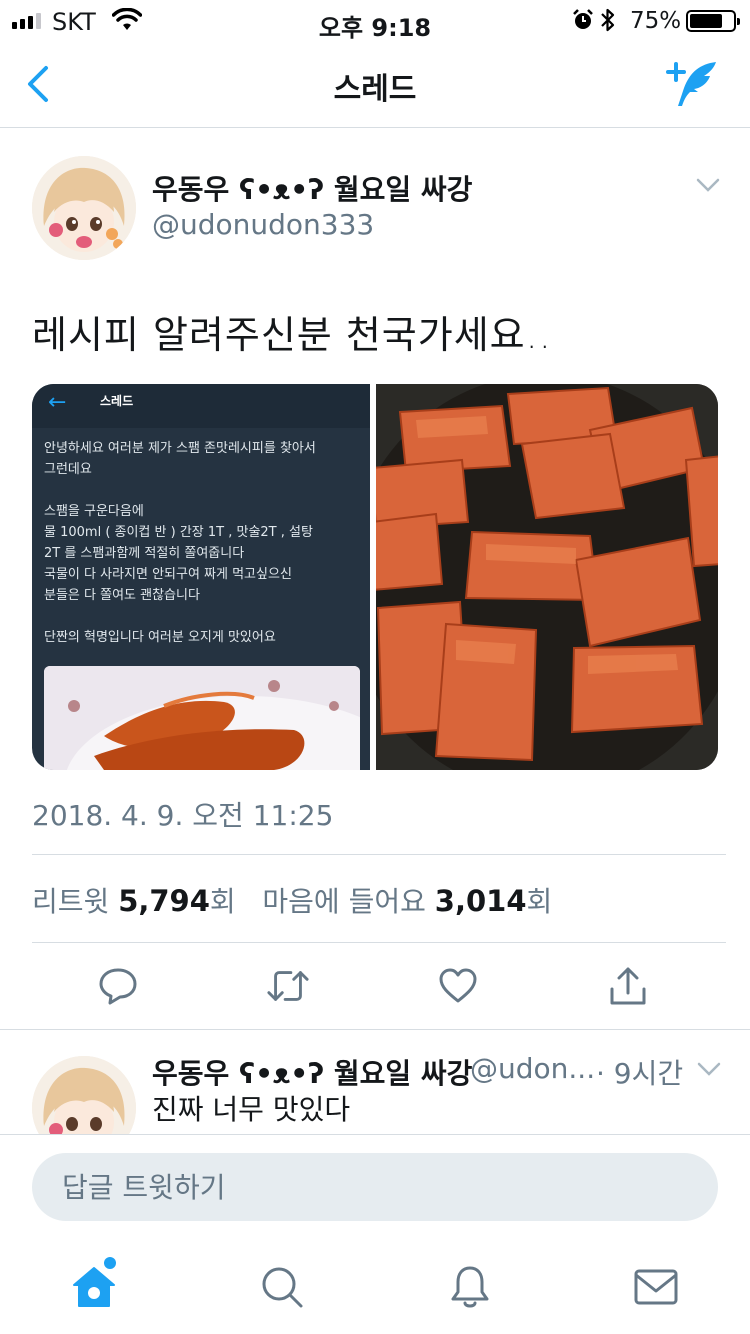  What do you see at coordinates (94, 1287) in the screenshot?
I see `home-icon` at bounding box center [94, 1287].